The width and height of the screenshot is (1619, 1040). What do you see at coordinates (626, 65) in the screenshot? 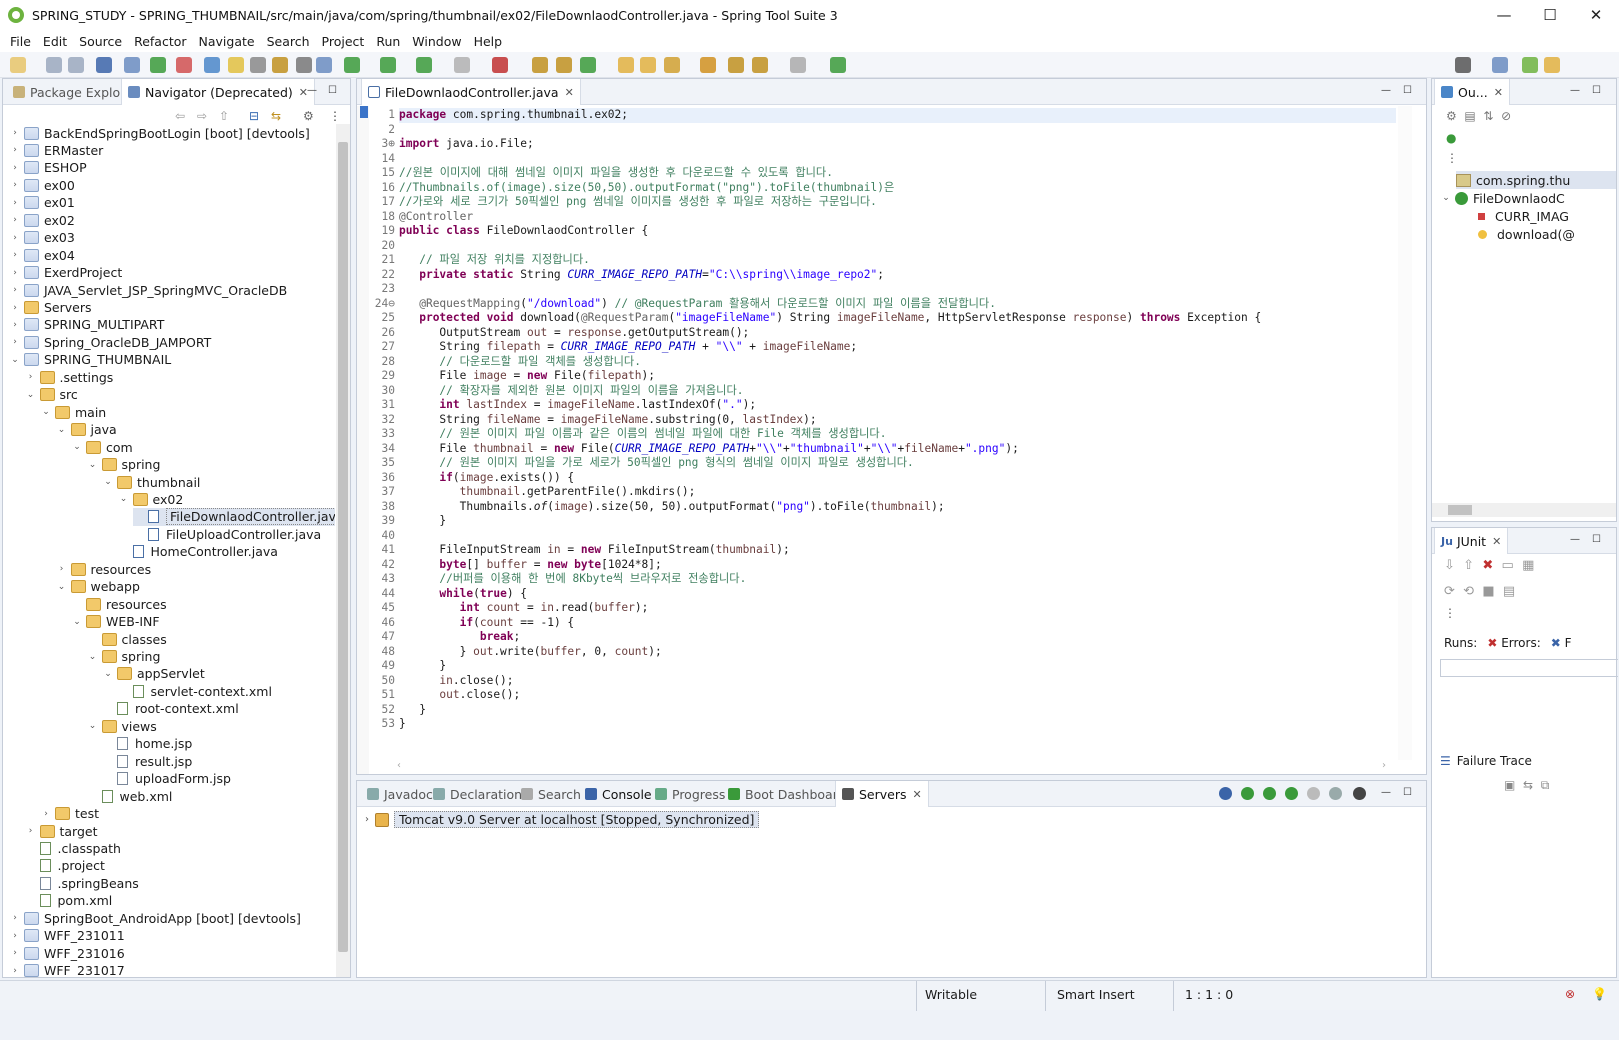
I see `open-folder-icon` at bounding box center [626, 65].